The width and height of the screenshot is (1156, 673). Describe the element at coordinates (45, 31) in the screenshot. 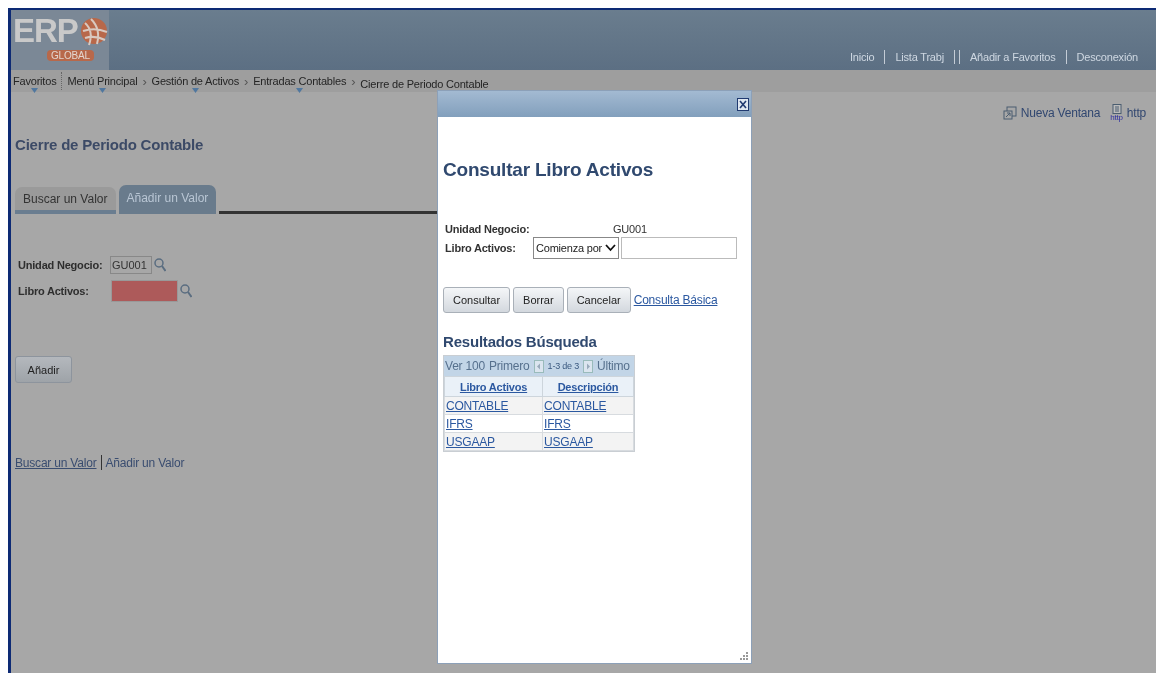

I see `logo-text: ERP` at that location.